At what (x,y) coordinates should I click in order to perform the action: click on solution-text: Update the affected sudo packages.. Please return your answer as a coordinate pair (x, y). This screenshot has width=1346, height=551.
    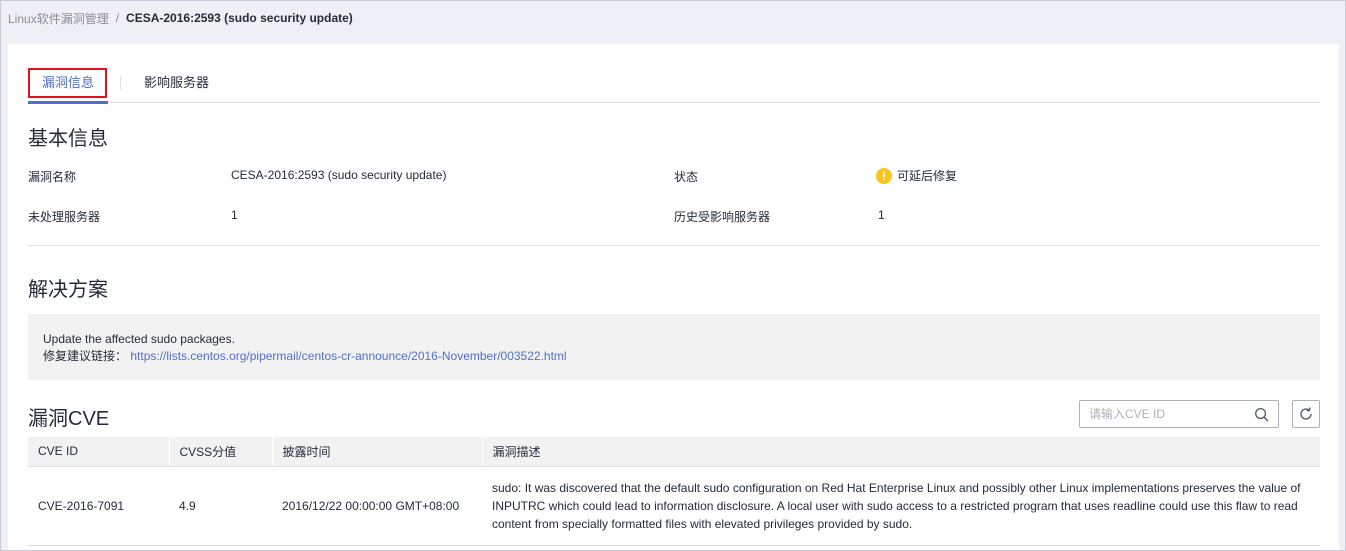
    Looking at the image, I should click on (139, 339).